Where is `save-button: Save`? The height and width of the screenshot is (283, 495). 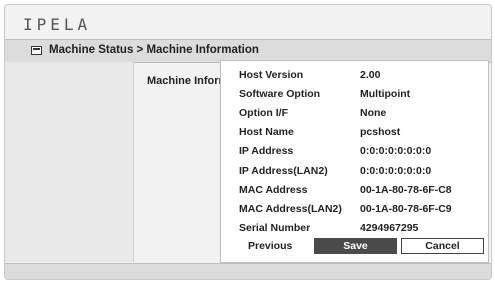
save-button: Save is located at coordinates (355, 246).